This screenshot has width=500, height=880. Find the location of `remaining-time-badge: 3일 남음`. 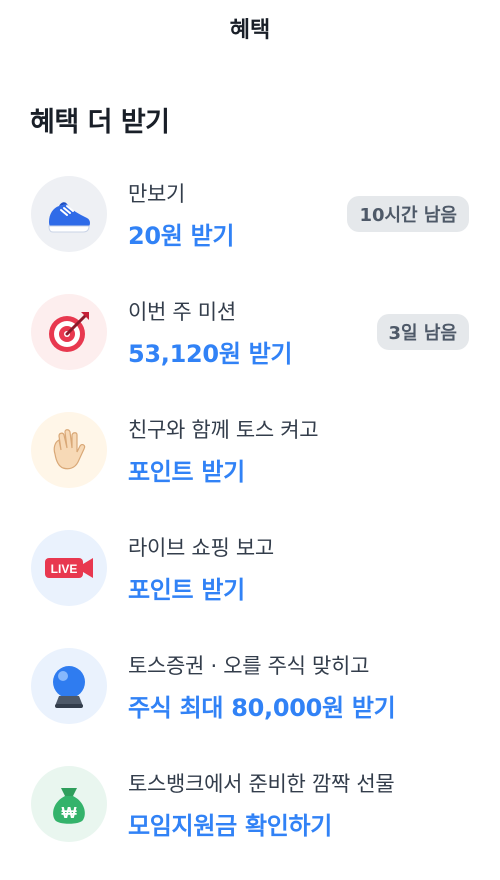

remaining-time-badge: 3일 남음 is located at coordinates (422, 332).